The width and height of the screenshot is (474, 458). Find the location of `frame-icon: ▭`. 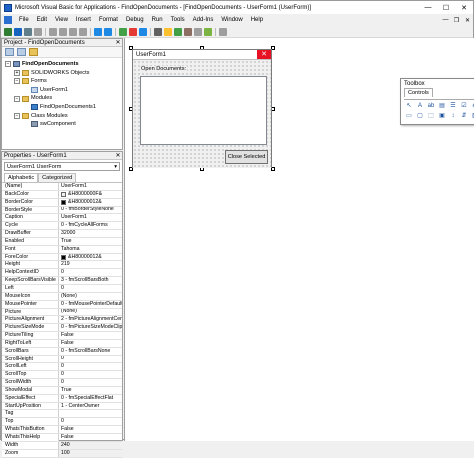

frame-icon: ▭ is located at coordinates (409, 116).